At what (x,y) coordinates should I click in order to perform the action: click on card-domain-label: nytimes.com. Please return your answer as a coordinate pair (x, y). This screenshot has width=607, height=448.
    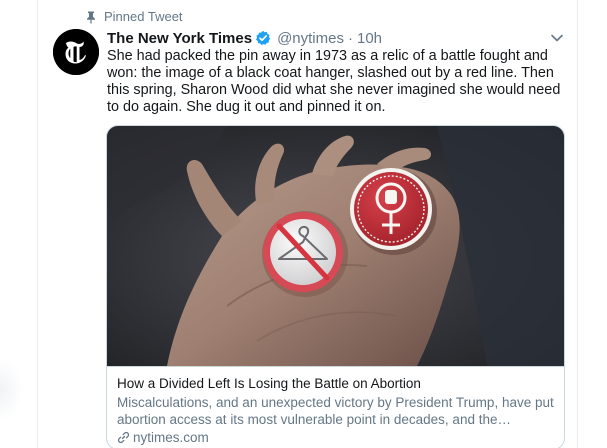
    Looking at the image, I should click on (171, 437).